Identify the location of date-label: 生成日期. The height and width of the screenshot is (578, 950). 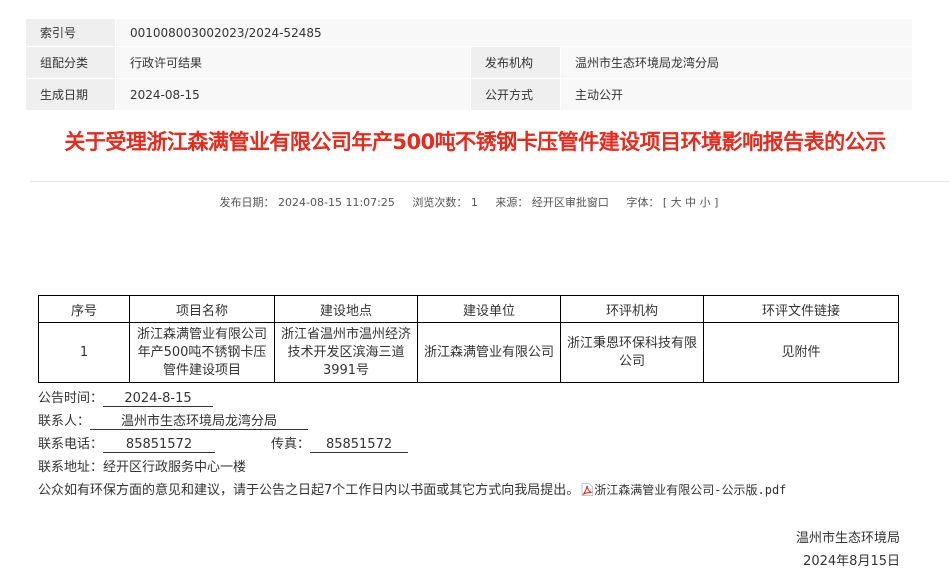
(70, 94).